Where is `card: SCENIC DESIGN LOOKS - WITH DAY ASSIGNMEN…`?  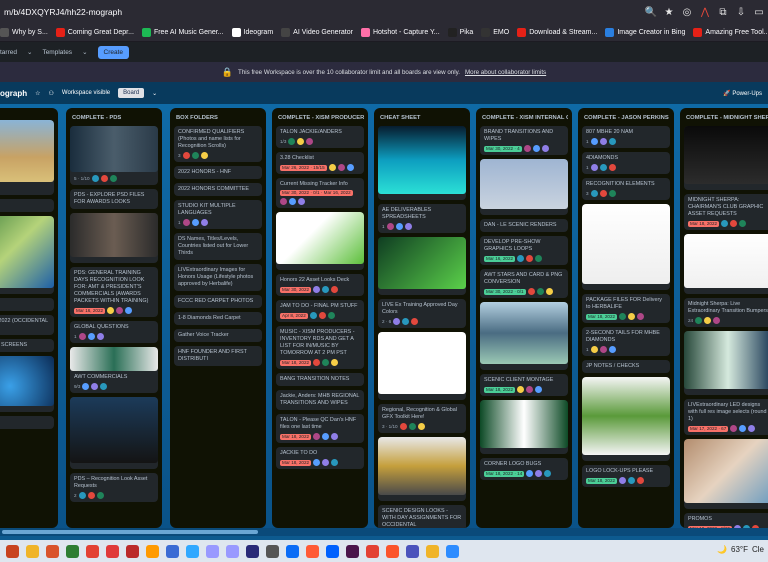
card: SCENIC DESIGN LOOKS - WITH DAY ASSIGNMEN… is located at coordinates (422, 516).